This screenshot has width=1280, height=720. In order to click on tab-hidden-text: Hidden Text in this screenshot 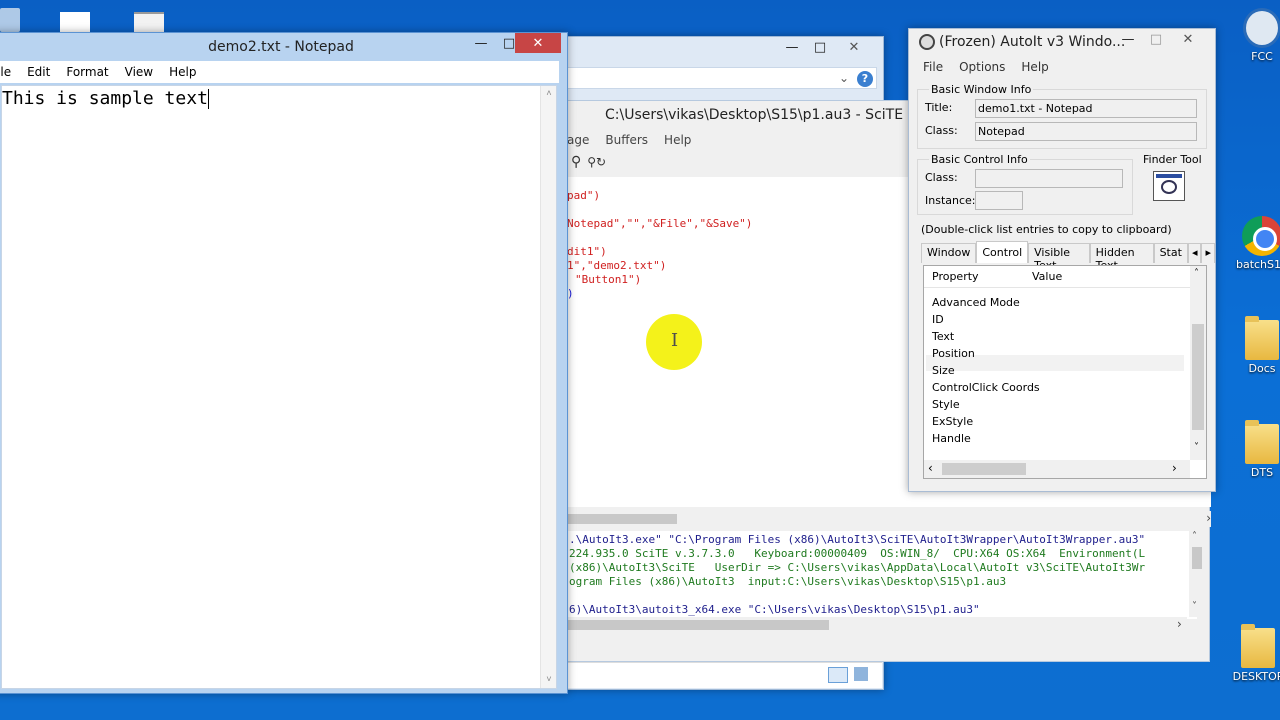, I will do `click(1121, 257)`.